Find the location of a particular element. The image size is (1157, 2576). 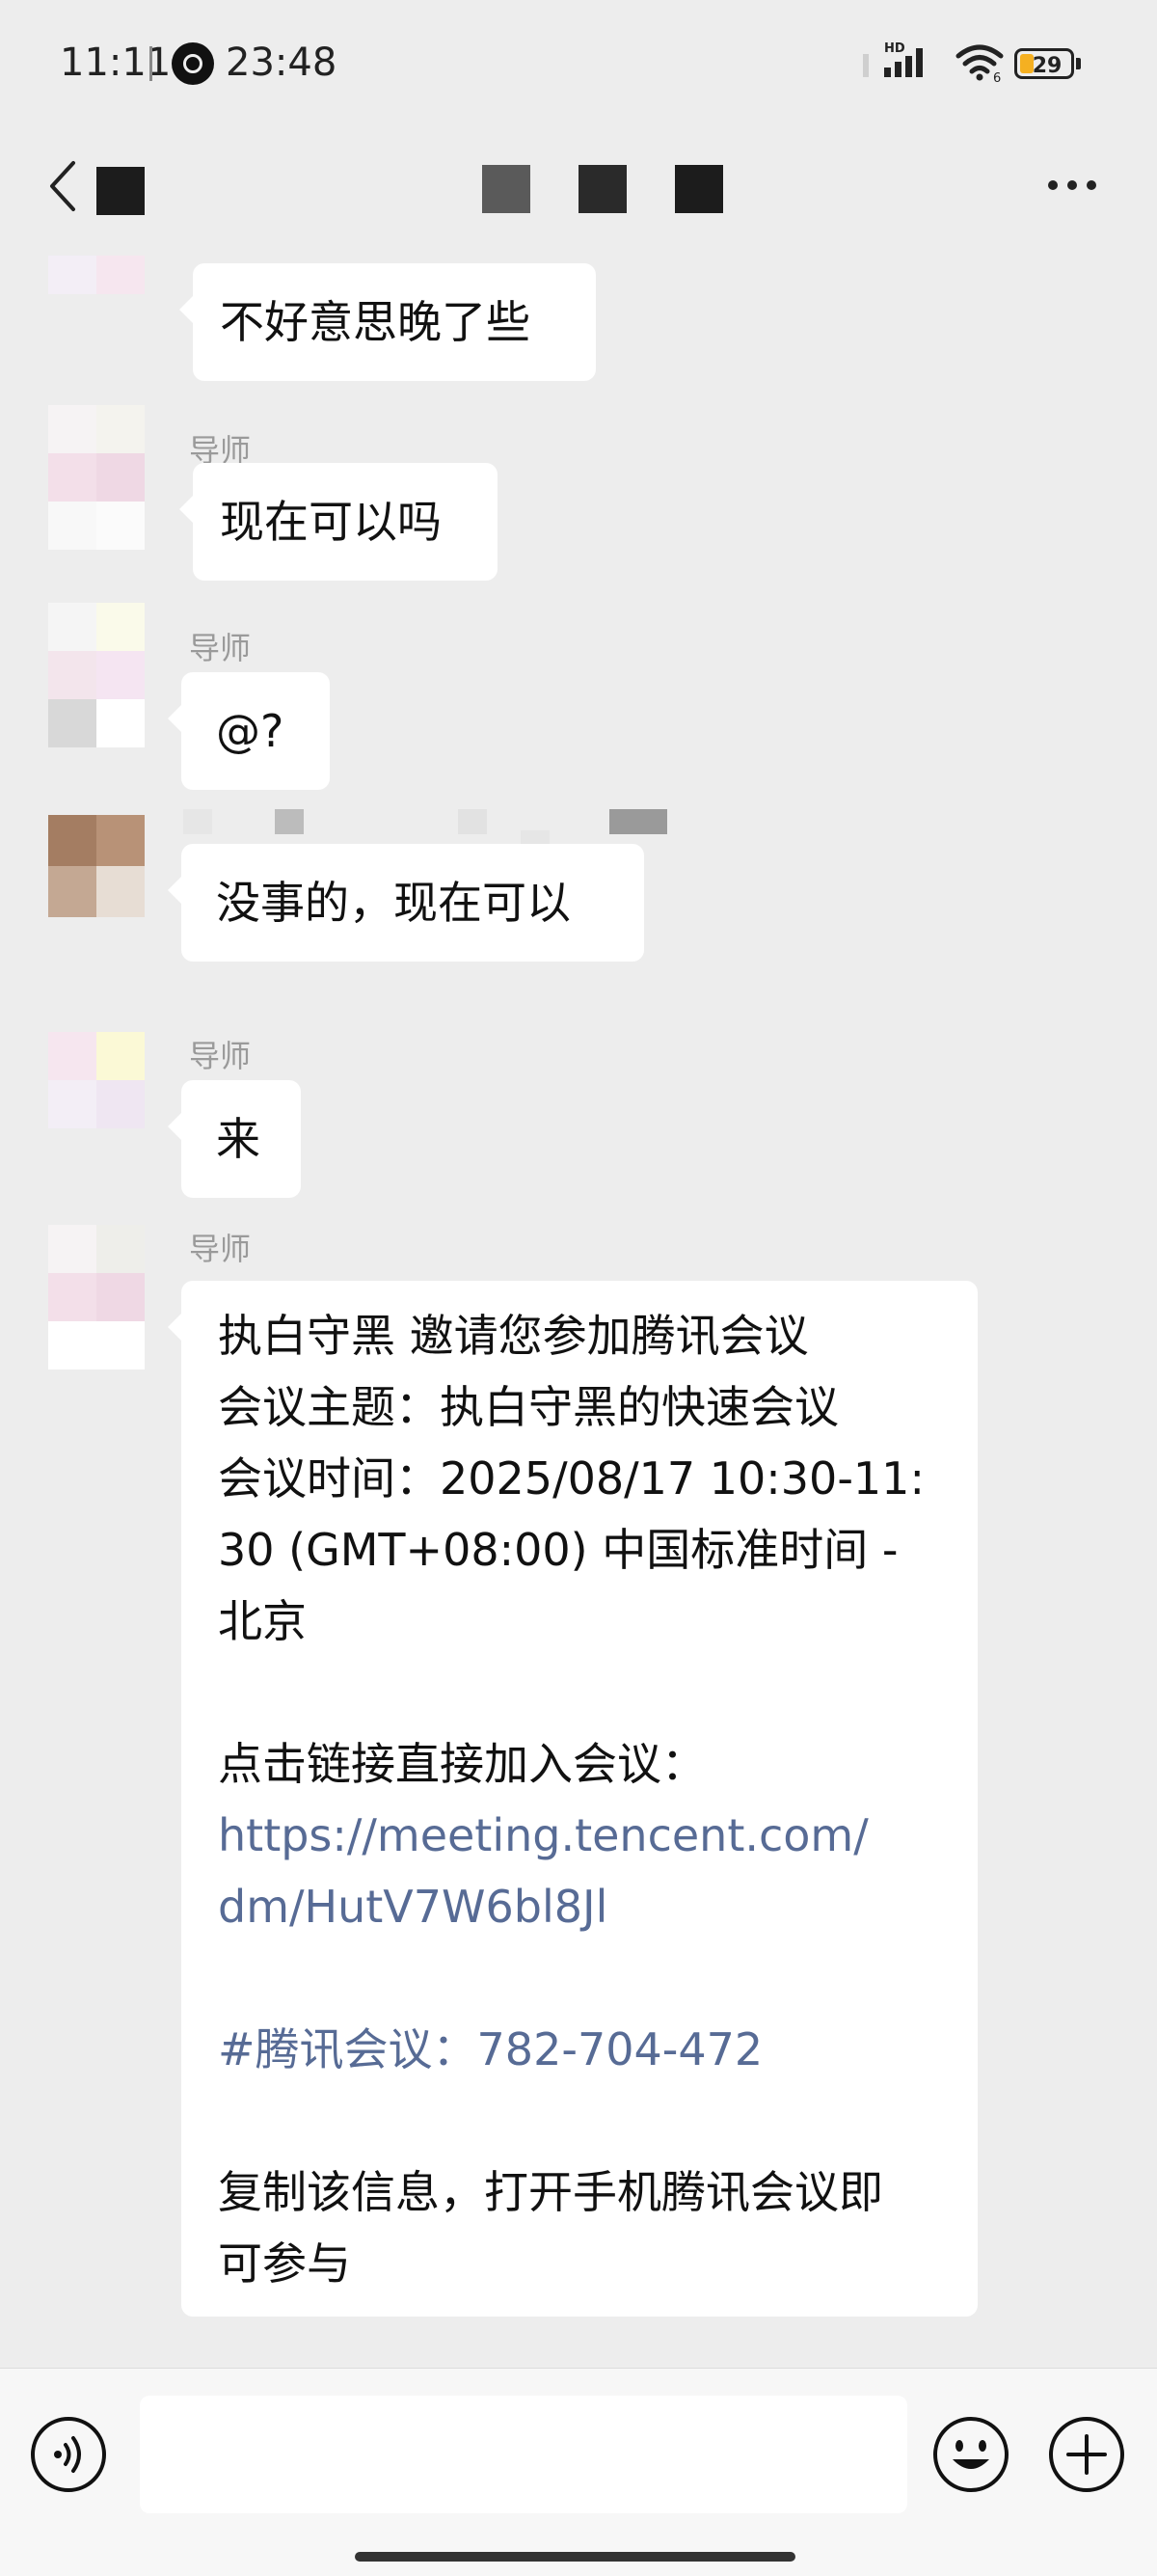

home-indicator is located at coordinates (575, 2557).